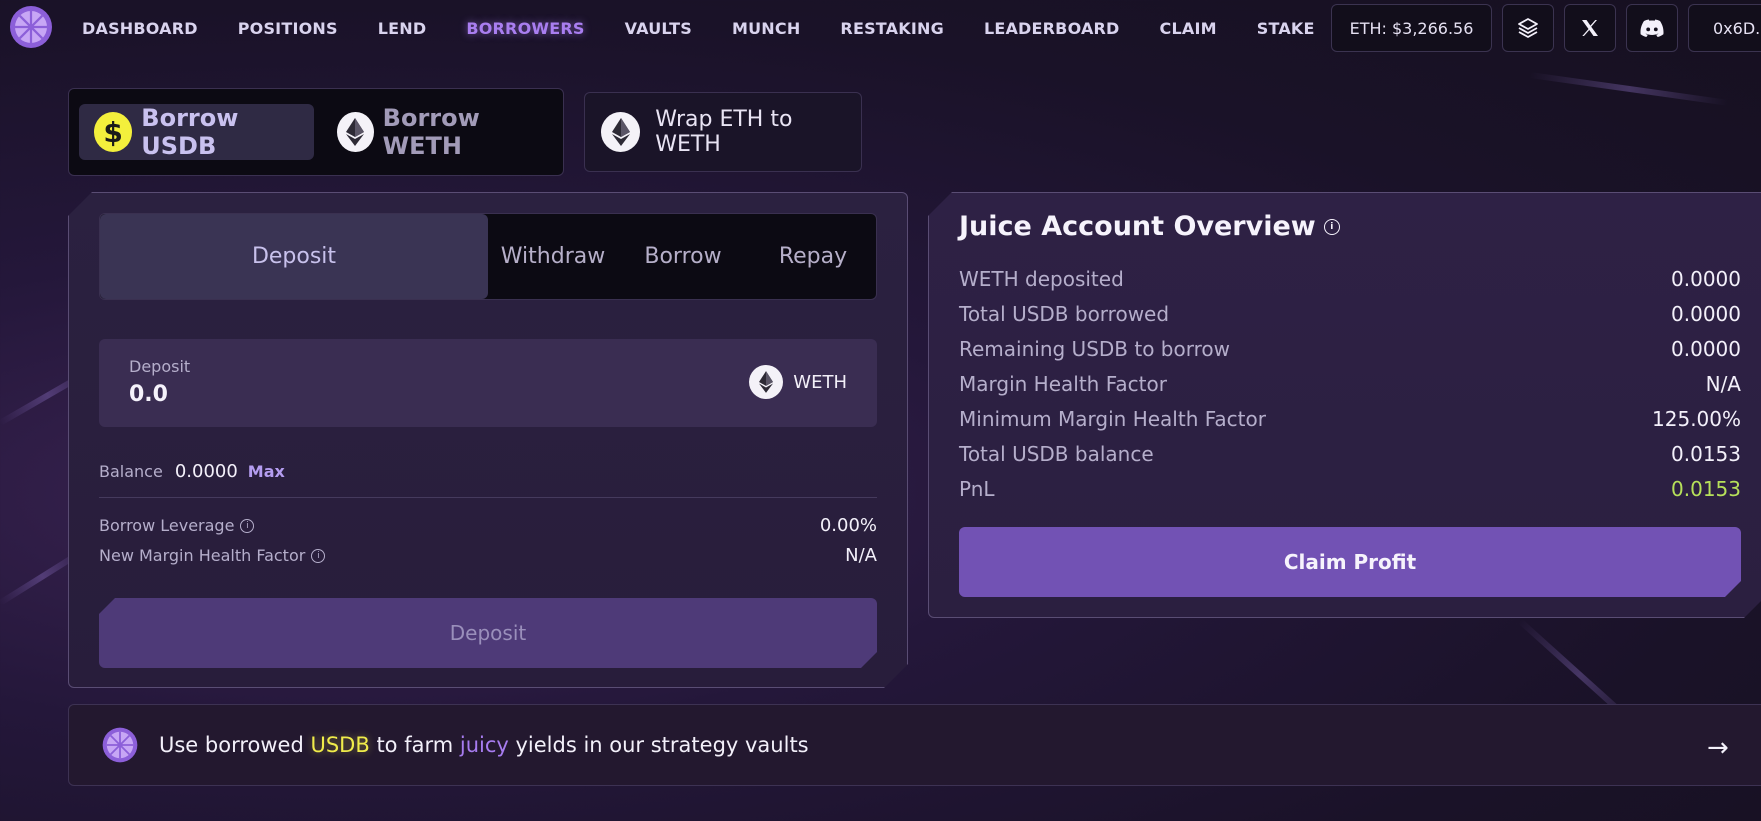 The image size is (1761, 821). Describe the element at coordinates (414, 745) in the screenshot. I see `banner-text-part: to farm` at that location.